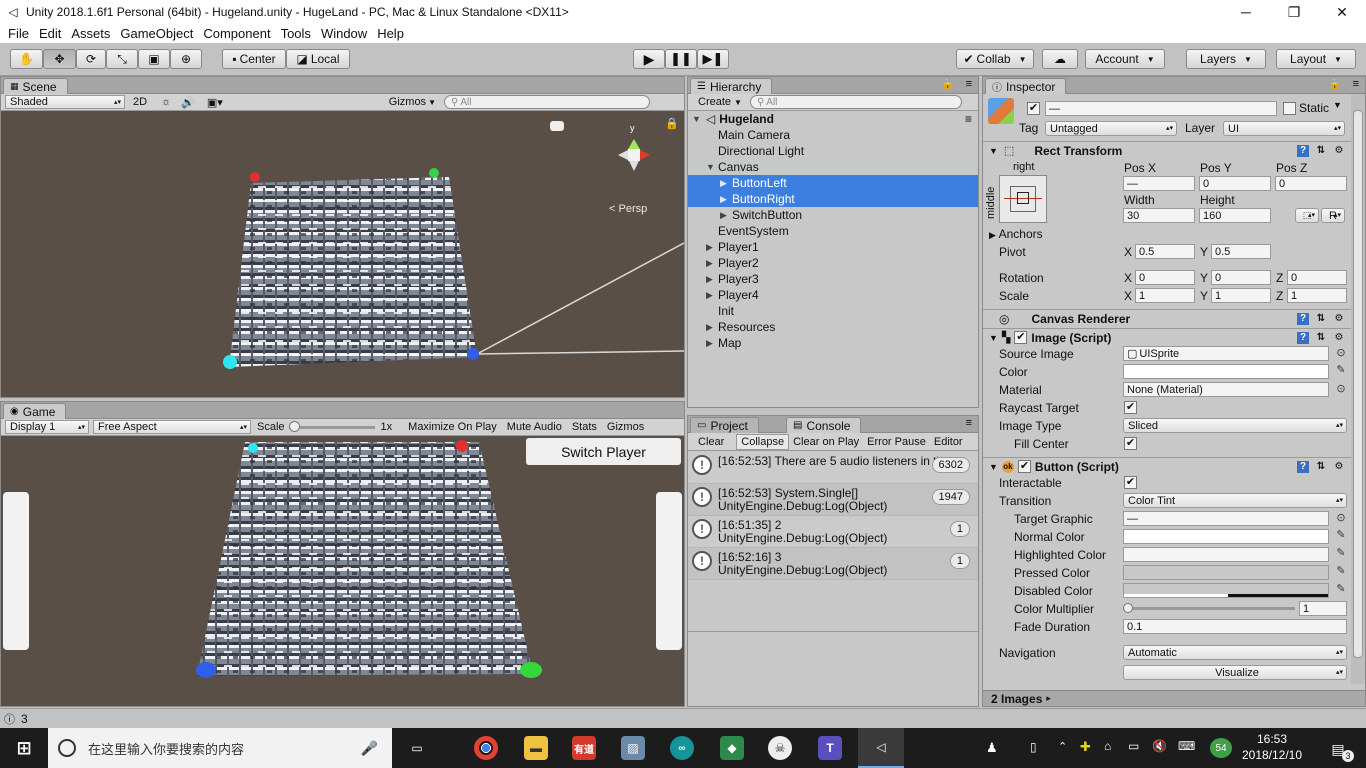 The image size is (1366, 768). I want to click on normal-color-swatch, so click(1226, 536).